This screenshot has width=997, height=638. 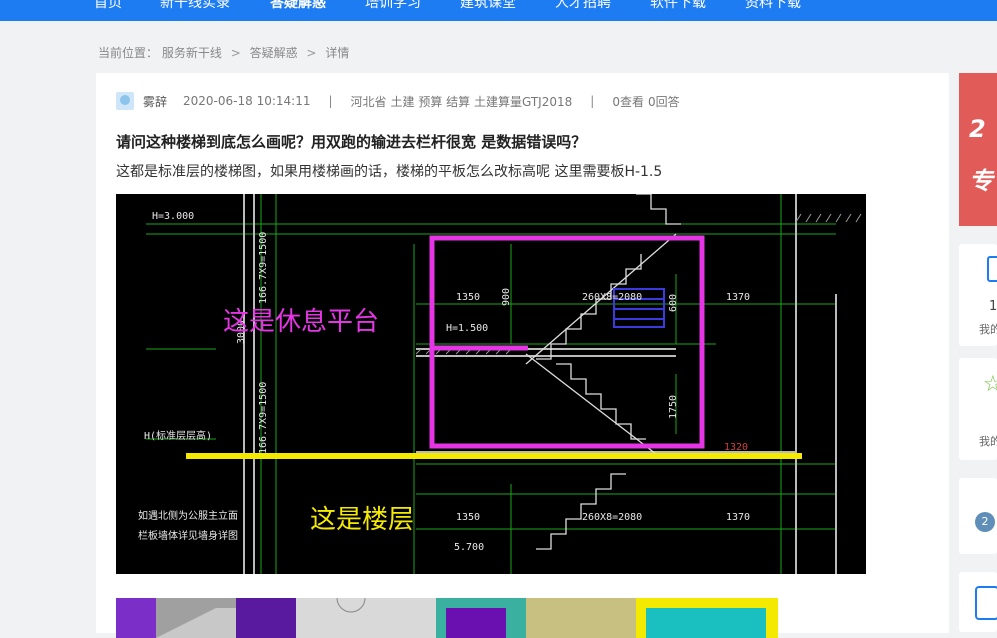 I want to click on nav-item-docs: 资料下载, so click(x=773, y=6).